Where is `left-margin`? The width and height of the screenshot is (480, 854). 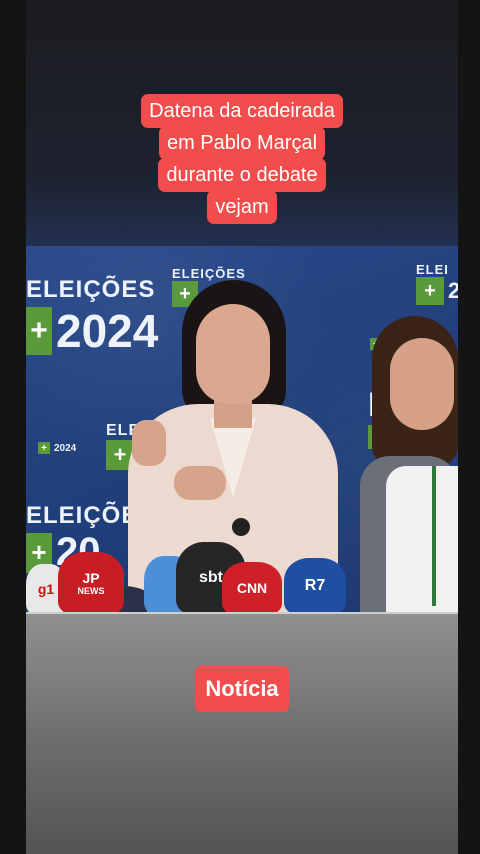 left-margin is located at coordinates (13, 427).